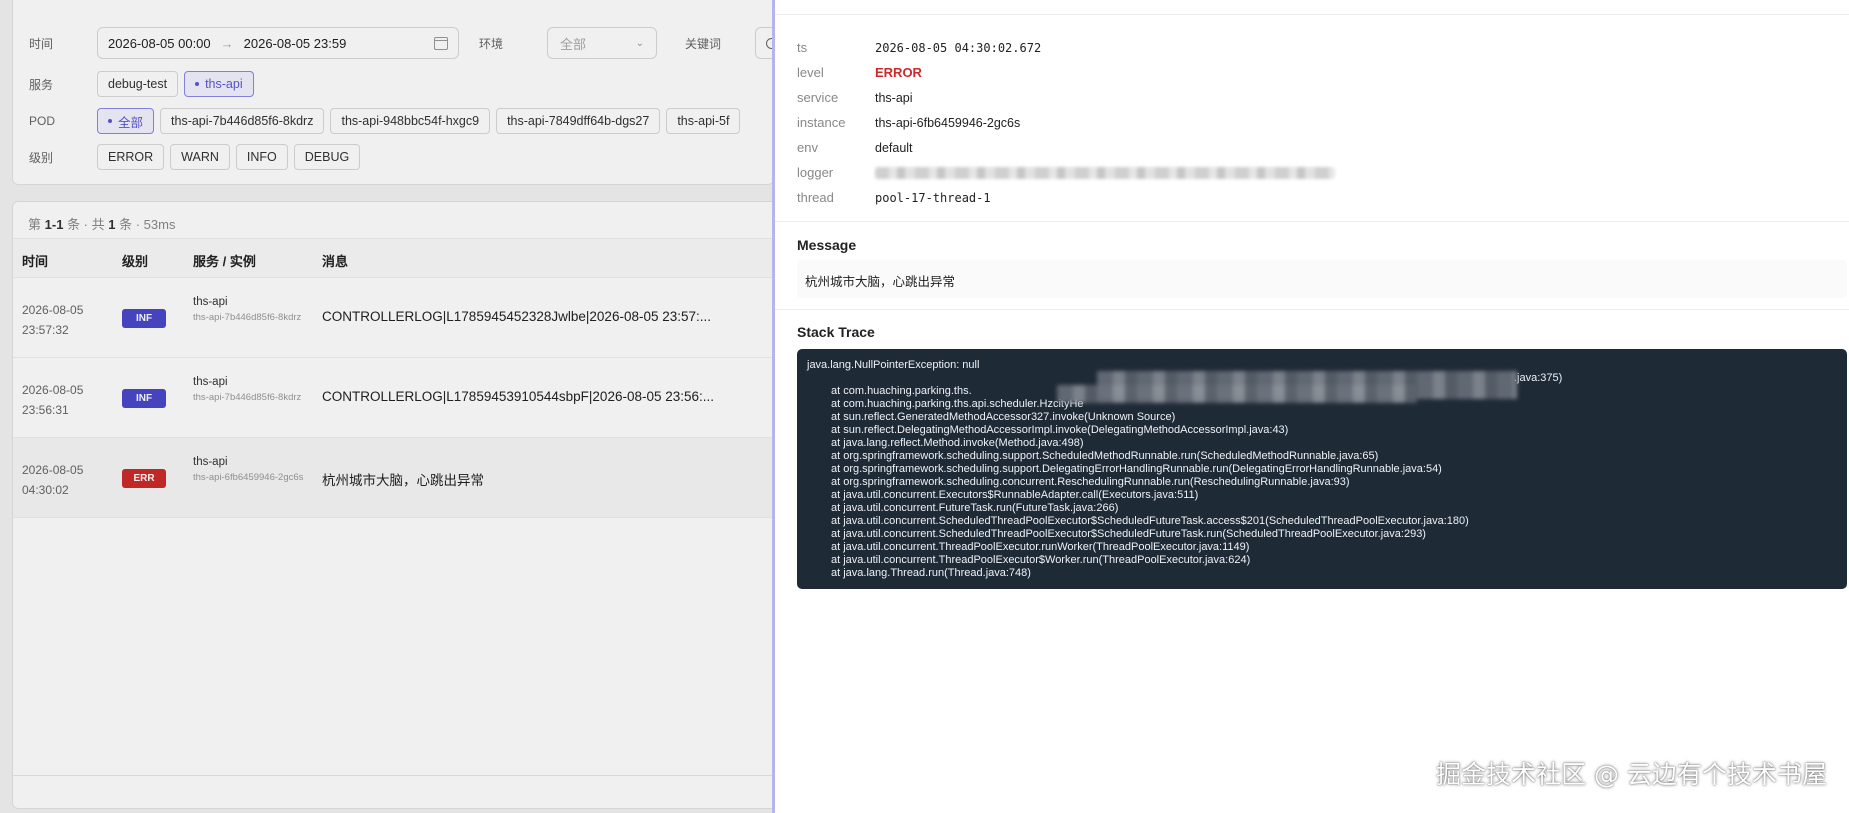 The image size is (1849, 813). Describe the element at coordinates (261, 157) in the screenshot. I see `level-chip-info: INFO` at that location.